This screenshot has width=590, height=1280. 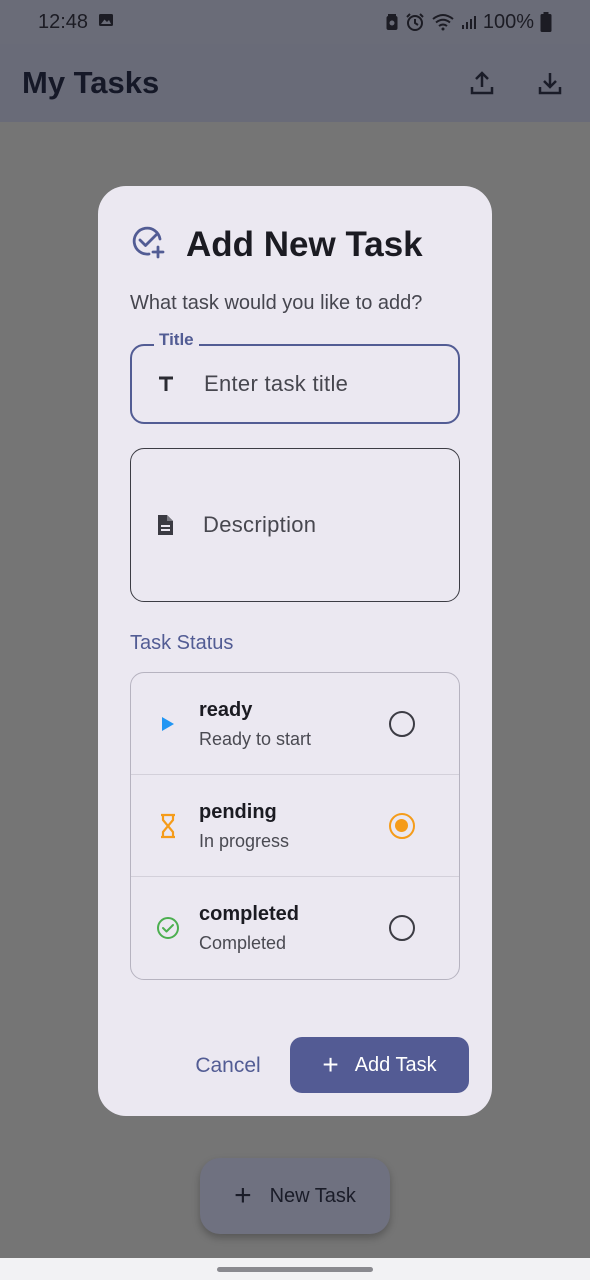 What do you see at coordinates (295, 928) in the screenshot?
I see `status-option-completed: completed Completed` at bounding box center [295, 928].